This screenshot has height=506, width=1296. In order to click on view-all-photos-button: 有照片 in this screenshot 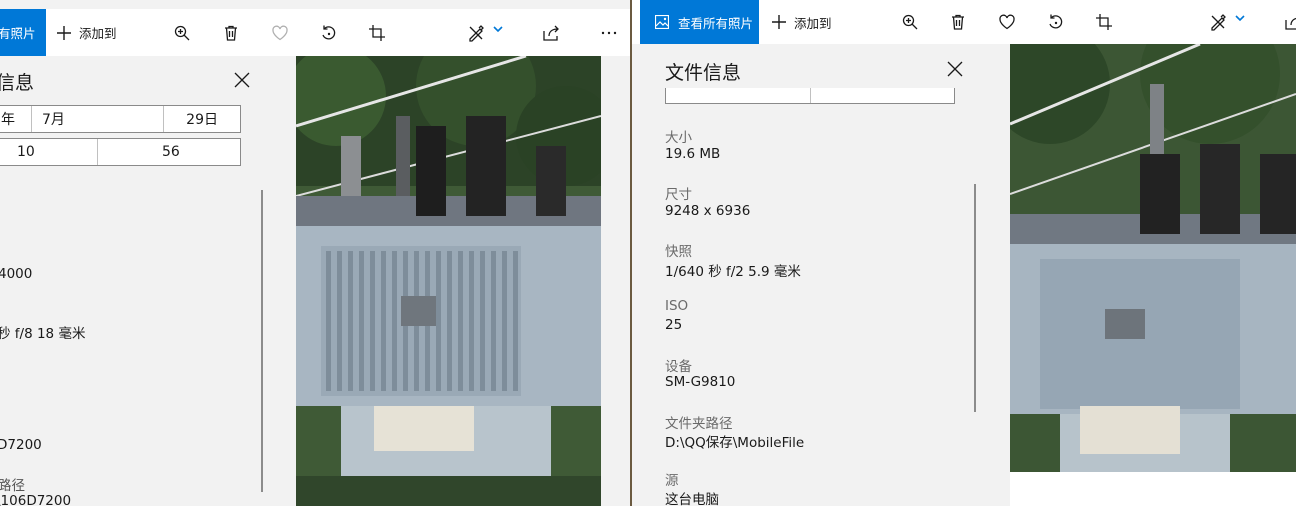, I will do `click(23, 32)`.